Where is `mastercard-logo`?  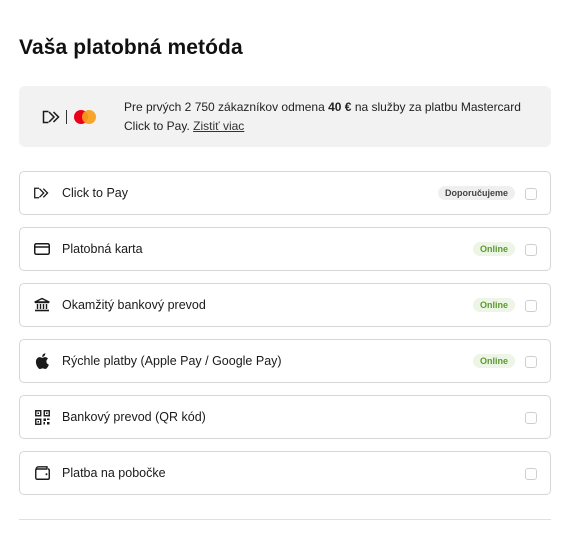 mastercard-logo is located at coordinates (85, 117).